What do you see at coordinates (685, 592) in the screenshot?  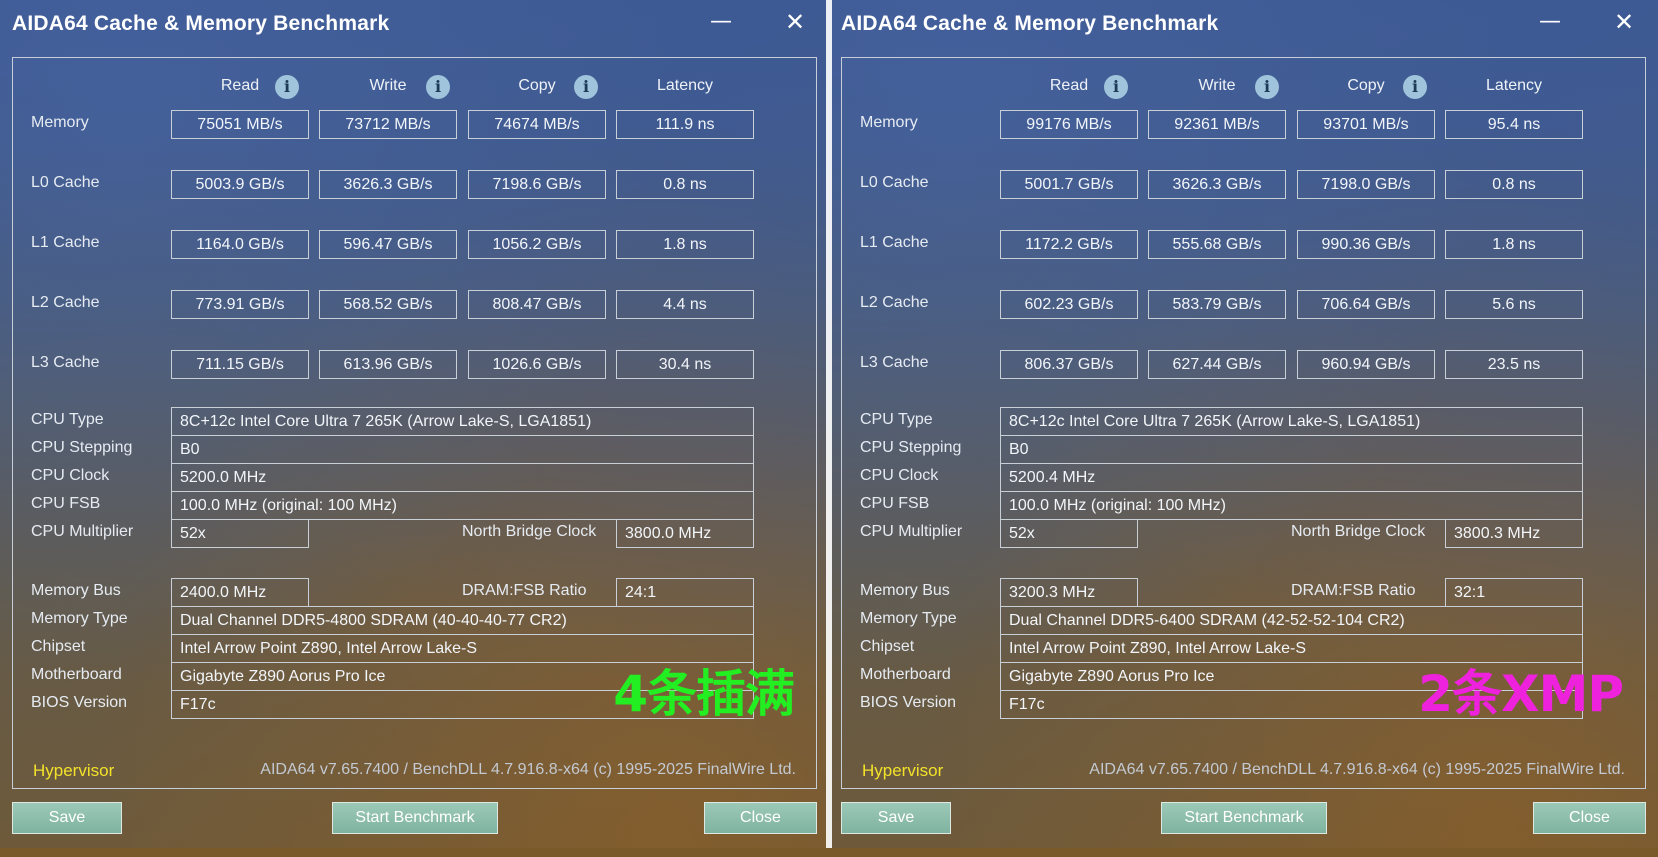 I see `dram-fsb-field: 24:1` at bounding box center [685, 592].